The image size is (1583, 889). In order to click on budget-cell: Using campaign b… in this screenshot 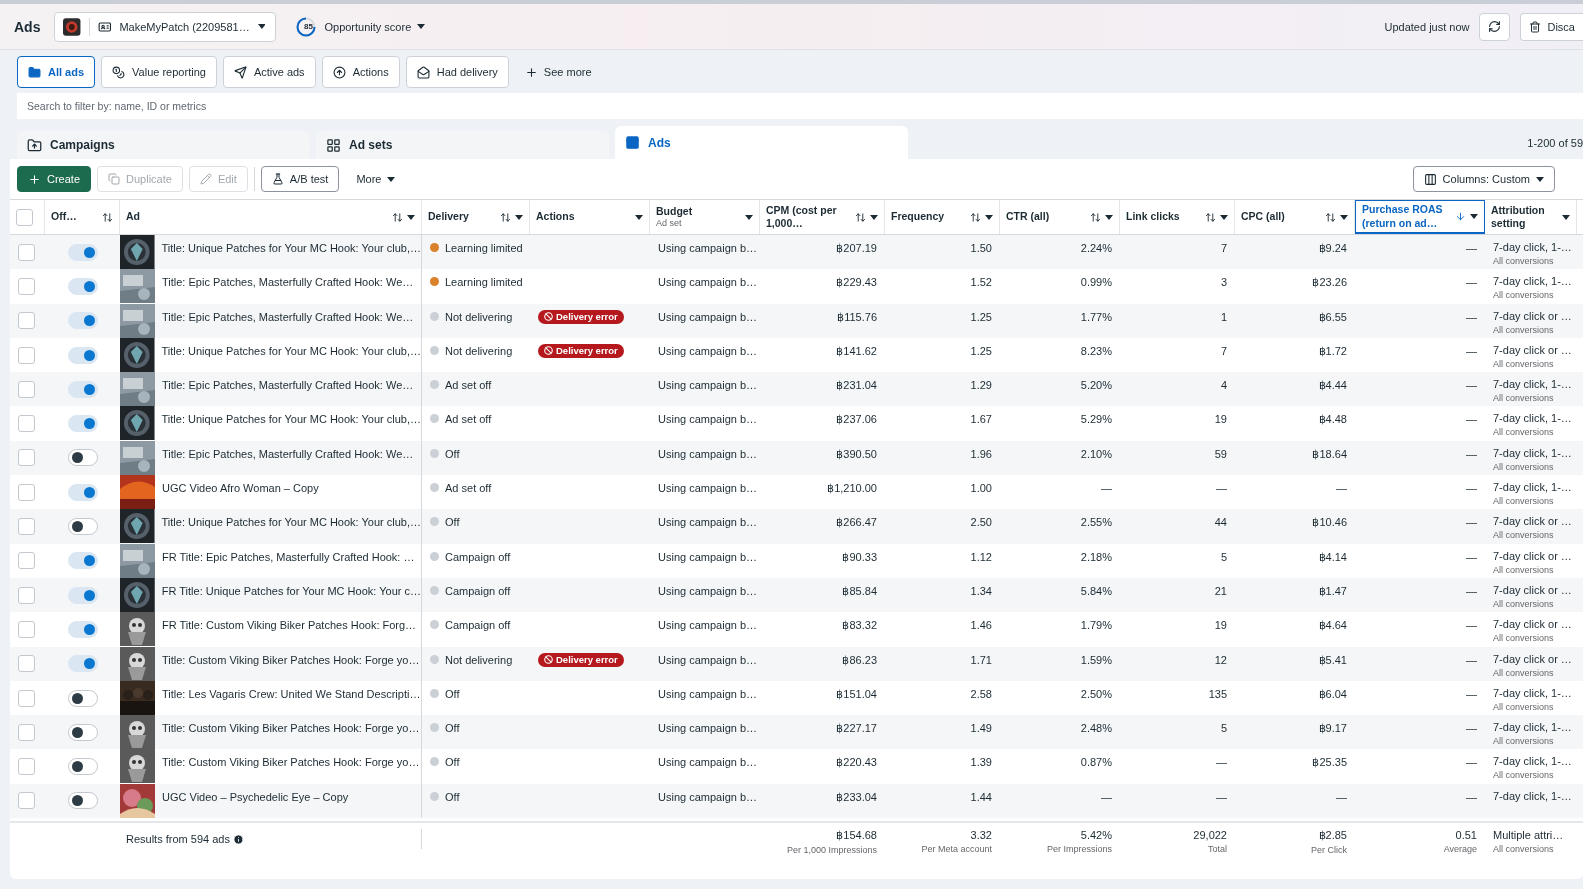, I will do `click(708, 762)`.